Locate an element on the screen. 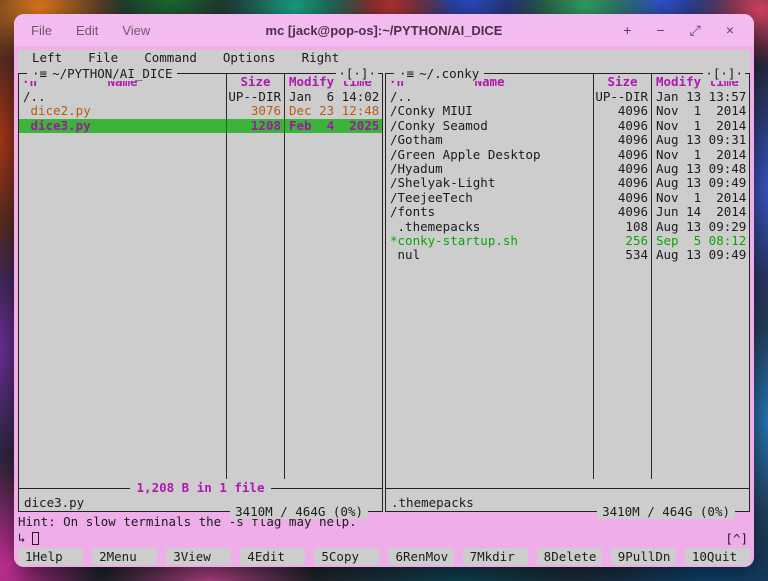 Image resolution: width=768 pixels, height=581 pixels. file-row: /Shelyak-Light 4096 Aug 13 09:49 is located at coordinates (567, 183).